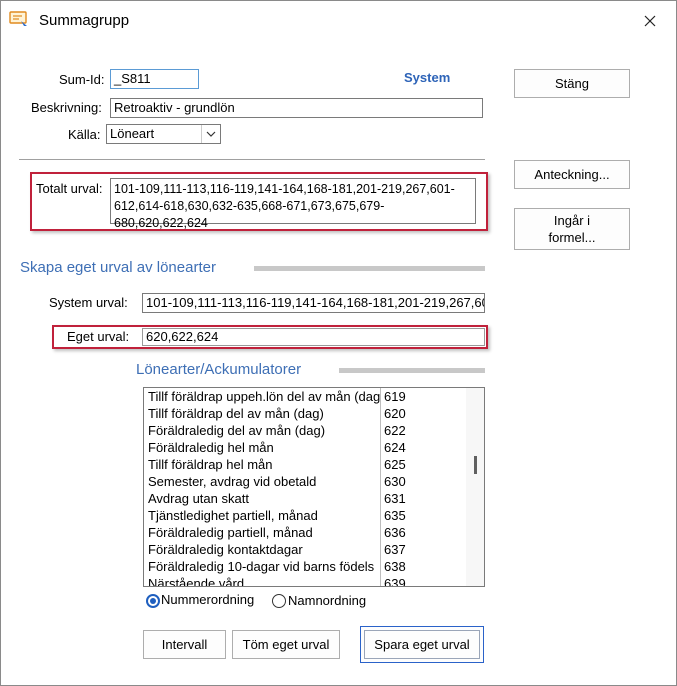 The width and height of the screenshot is (677, 686). Describe the element at coordinates (475, 465) in the screenshot. I see `scrollbar-thumb` at that location.